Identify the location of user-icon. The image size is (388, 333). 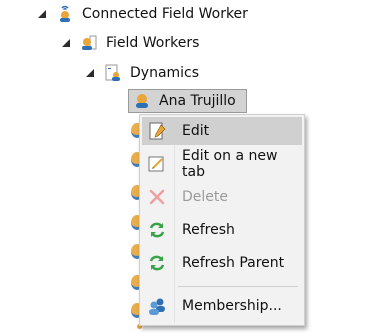
(142, 101).